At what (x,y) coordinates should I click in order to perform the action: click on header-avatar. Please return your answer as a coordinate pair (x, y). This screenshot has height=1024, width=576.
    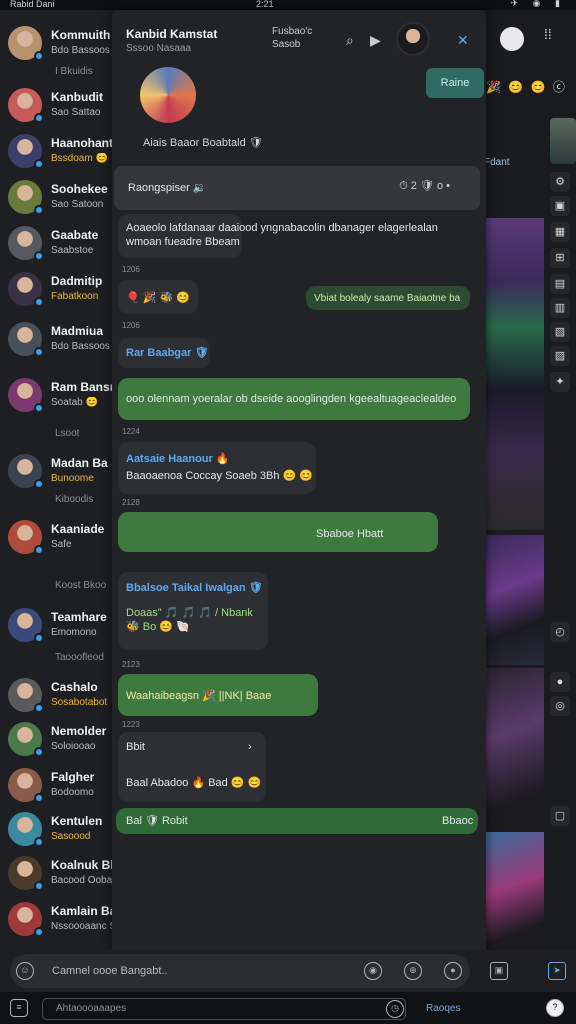
    Looking at the image, I should click on (413, 39).